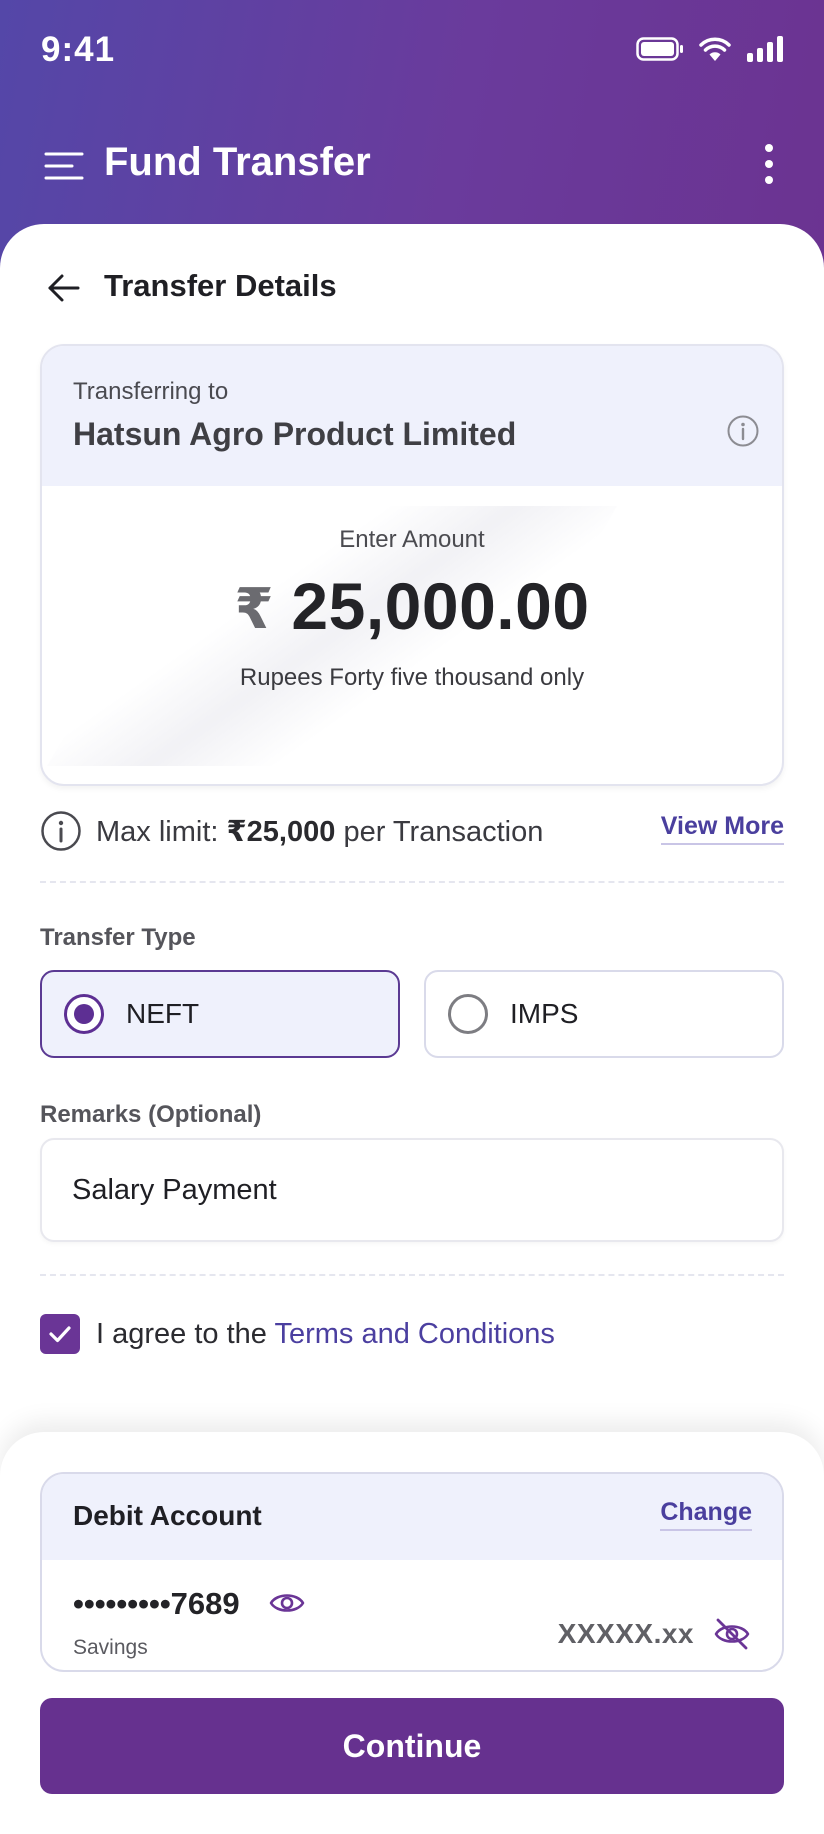  What do you see at coordinates (287, 1603) in the screenshot?
I see `eye-icon` at bounding box center [287, 1603].